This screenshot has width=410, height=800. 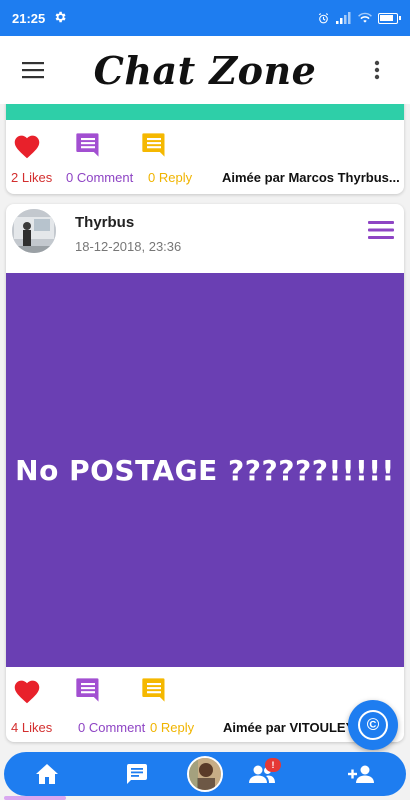 I want to click on avatar, so click(x=205, y=774).